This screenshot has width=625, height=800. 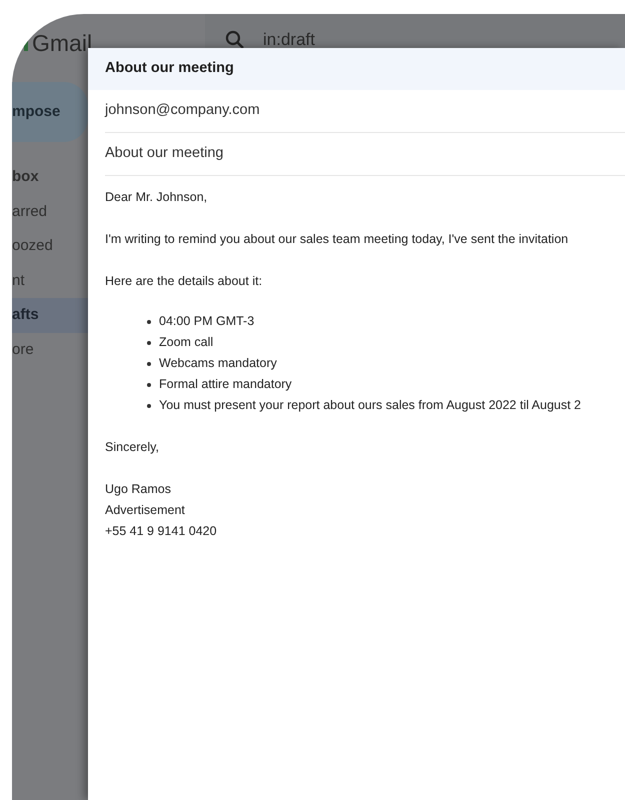 I want to click on compose-button: mpose, so click(x=50, y=112).